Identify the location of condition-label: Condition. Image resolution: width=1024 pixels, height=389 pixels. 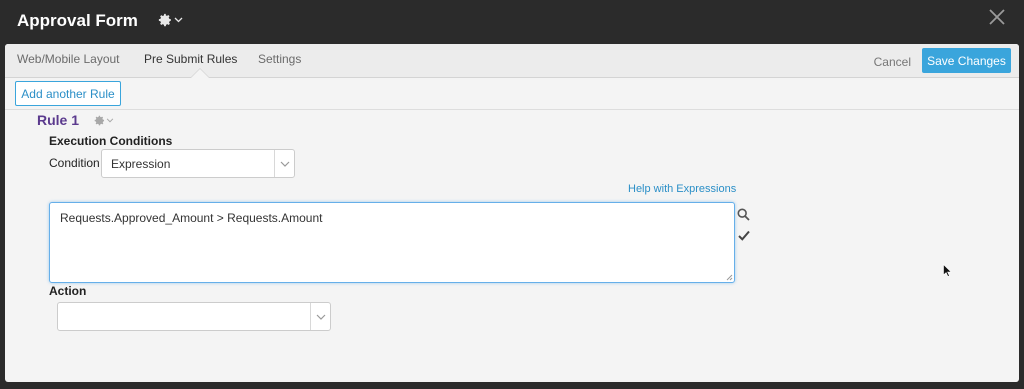
(74, 163).